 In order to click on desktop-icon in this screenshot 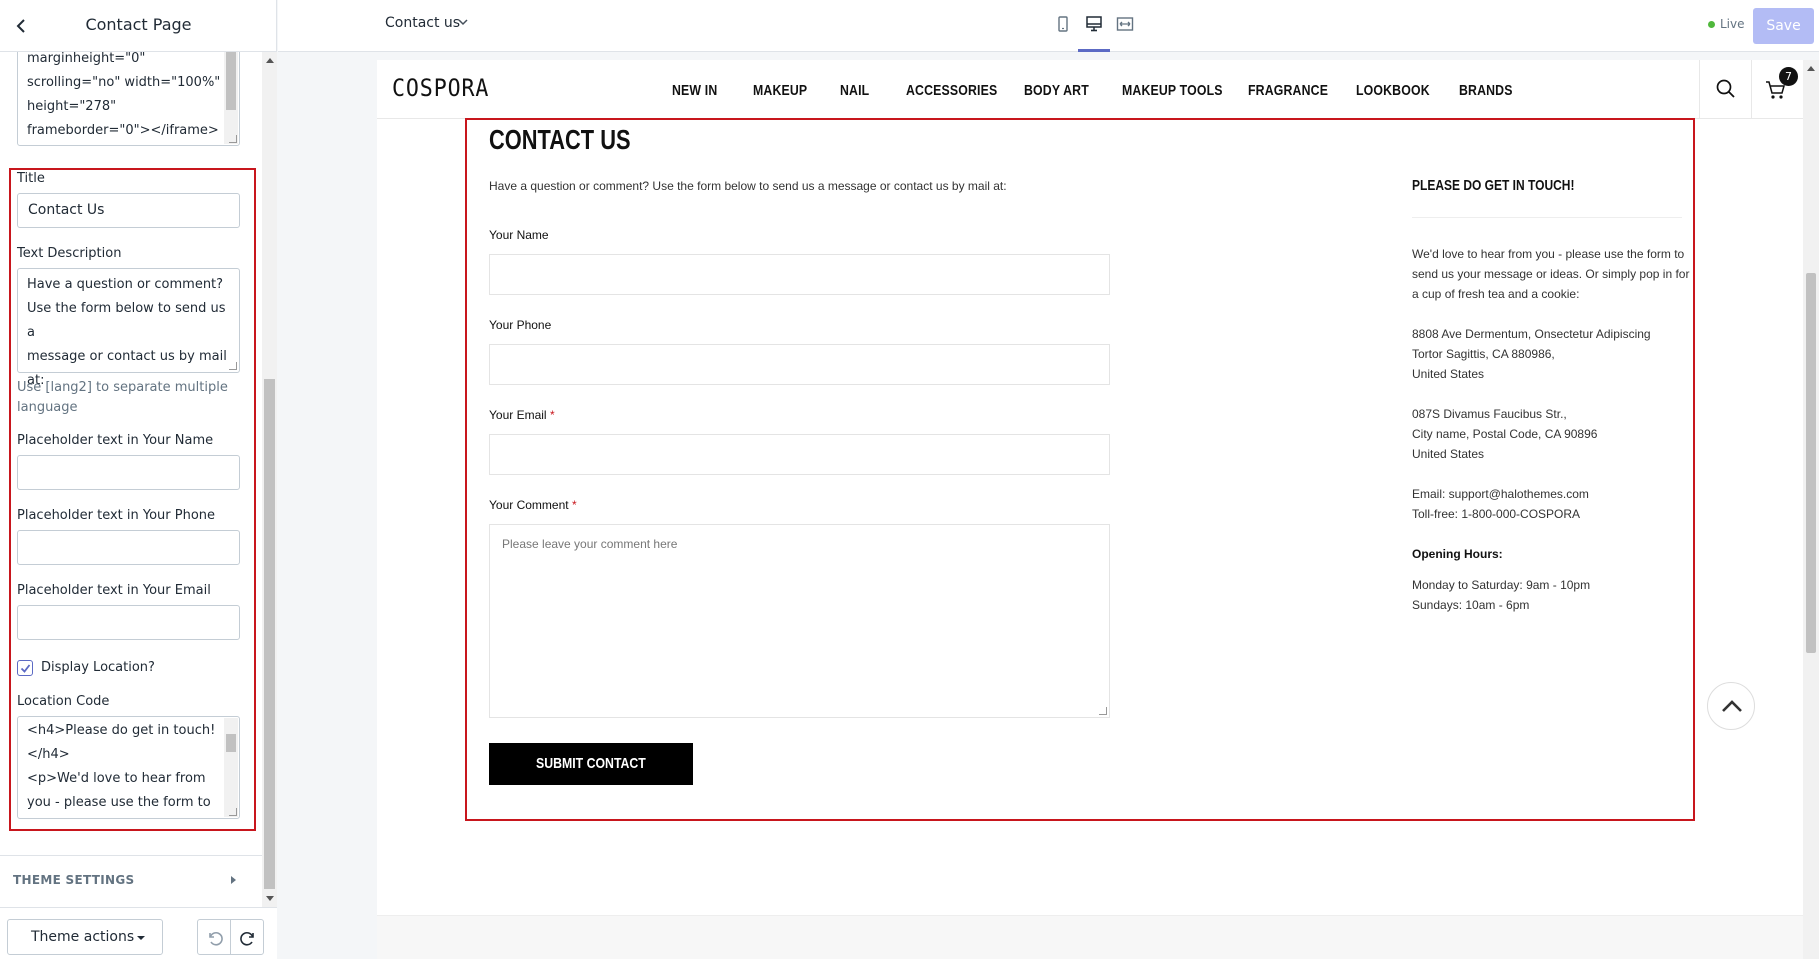, I will do `click(1094, 24)`.